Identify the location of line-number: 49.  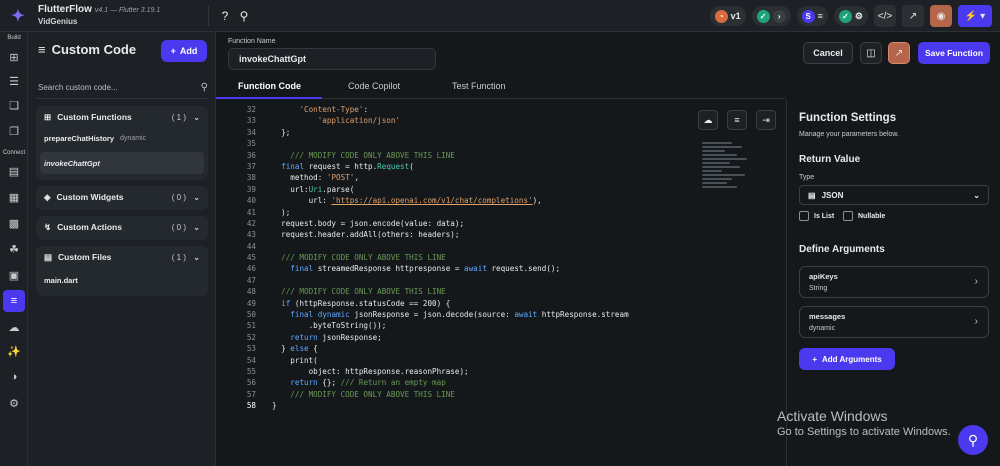
(251, 303).